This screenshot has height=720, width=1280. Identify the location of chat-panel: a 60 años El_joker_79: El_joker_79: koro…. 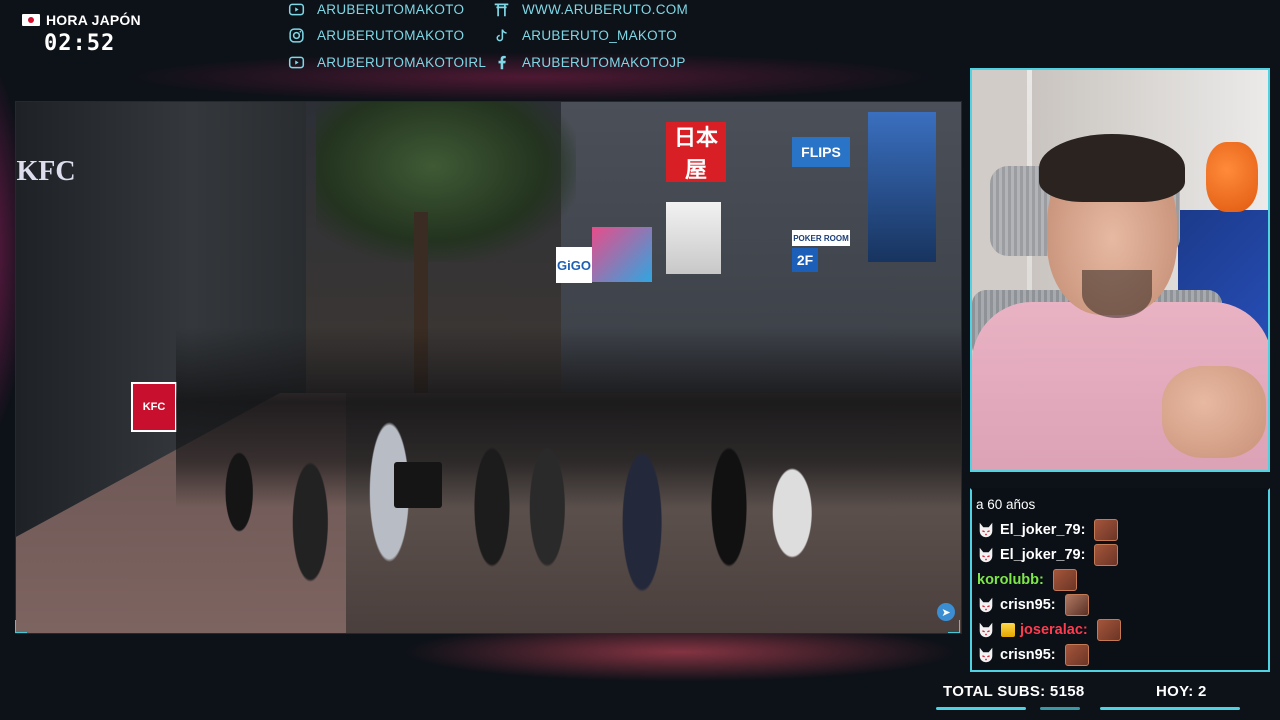
(1120, 580).